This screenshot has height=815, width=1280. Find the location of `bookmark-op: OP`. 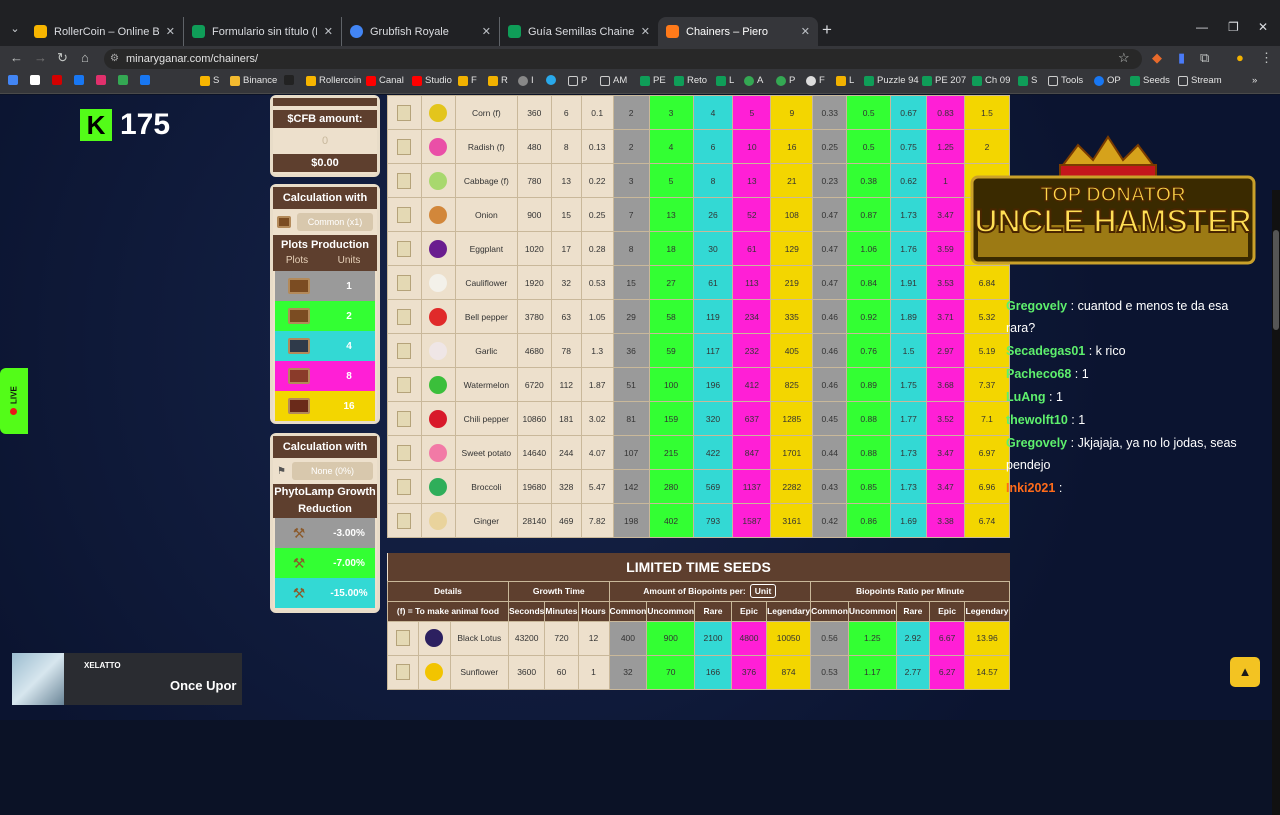

bookmark-op: OP is located at coordinates (1107, 80).